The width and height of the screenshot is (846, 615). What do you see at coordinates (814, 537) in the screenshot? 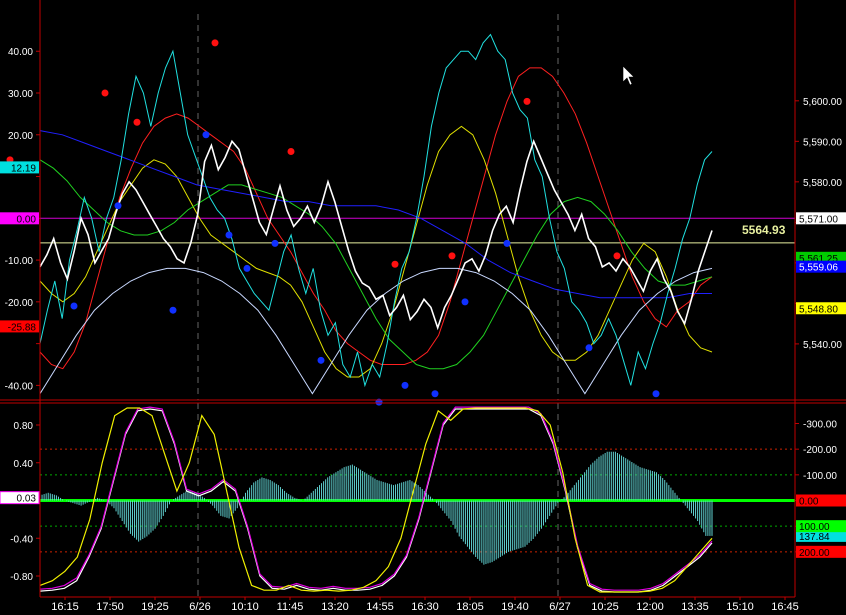
I see `value-badge-text: 137.84` at bounding box center [814, 537].